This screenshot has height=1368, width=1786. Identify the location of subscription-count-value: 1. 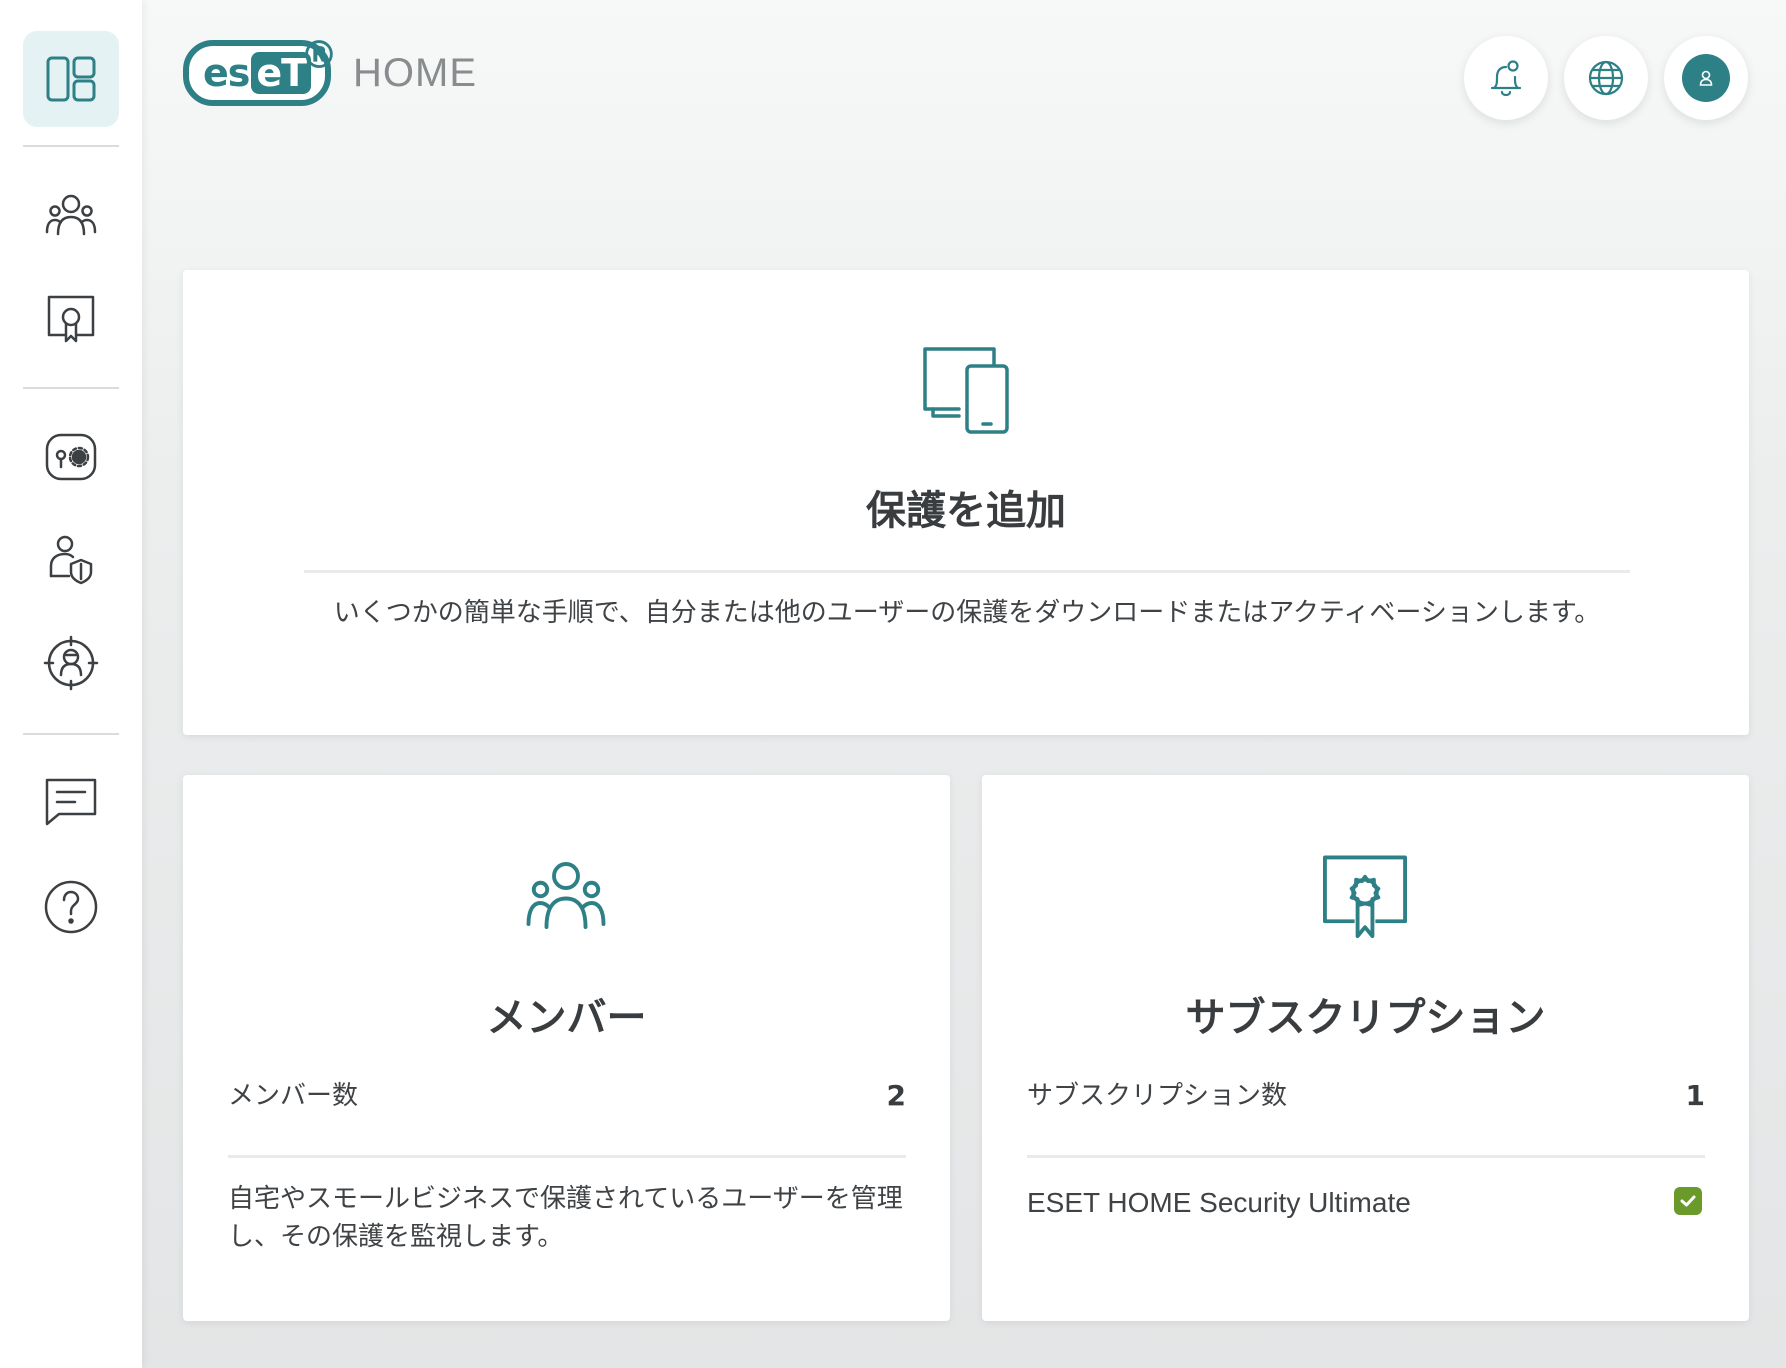
(1695, 1095).